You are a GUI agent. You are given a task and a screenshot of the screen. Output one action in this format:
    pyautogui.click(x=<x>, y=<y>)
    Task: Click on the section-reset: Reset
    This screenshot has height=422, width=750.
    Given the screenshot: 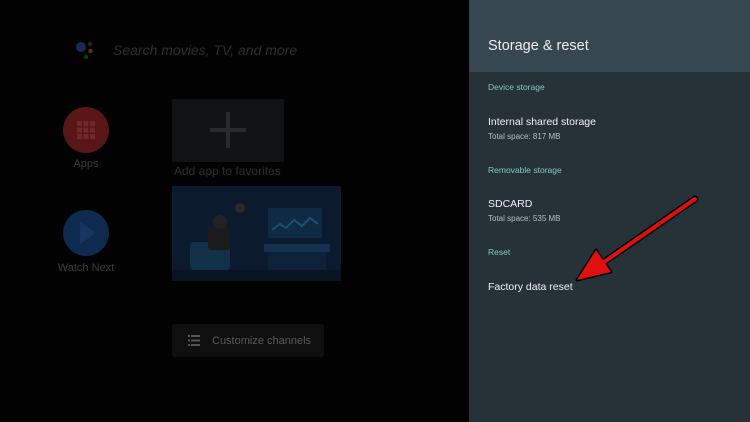 What is the action you would take?
    pyautogui.click(x=499, y=252)
    